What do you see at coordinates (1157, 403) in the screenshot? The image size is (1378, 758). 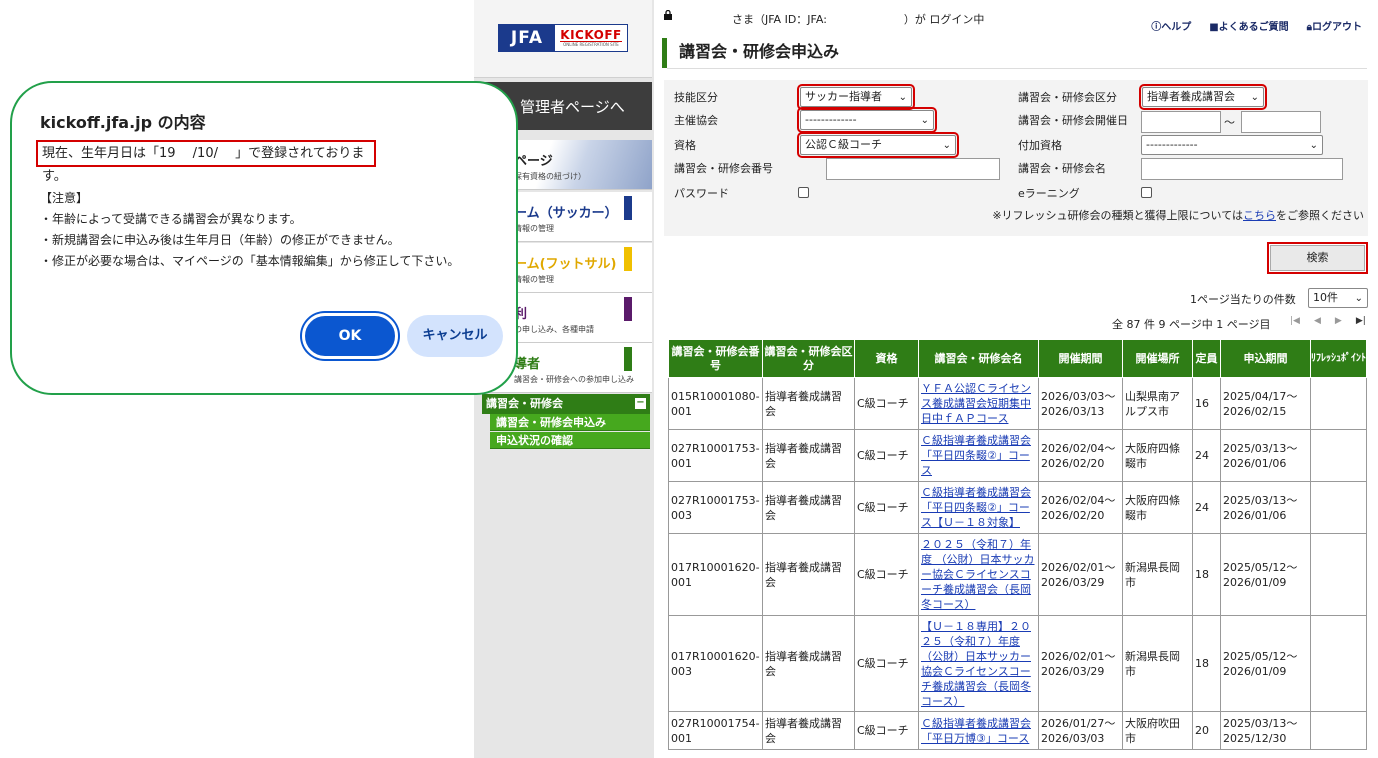 I see `cell-place: 山梨県南アルプス市` at bounding box center [1157, 403].